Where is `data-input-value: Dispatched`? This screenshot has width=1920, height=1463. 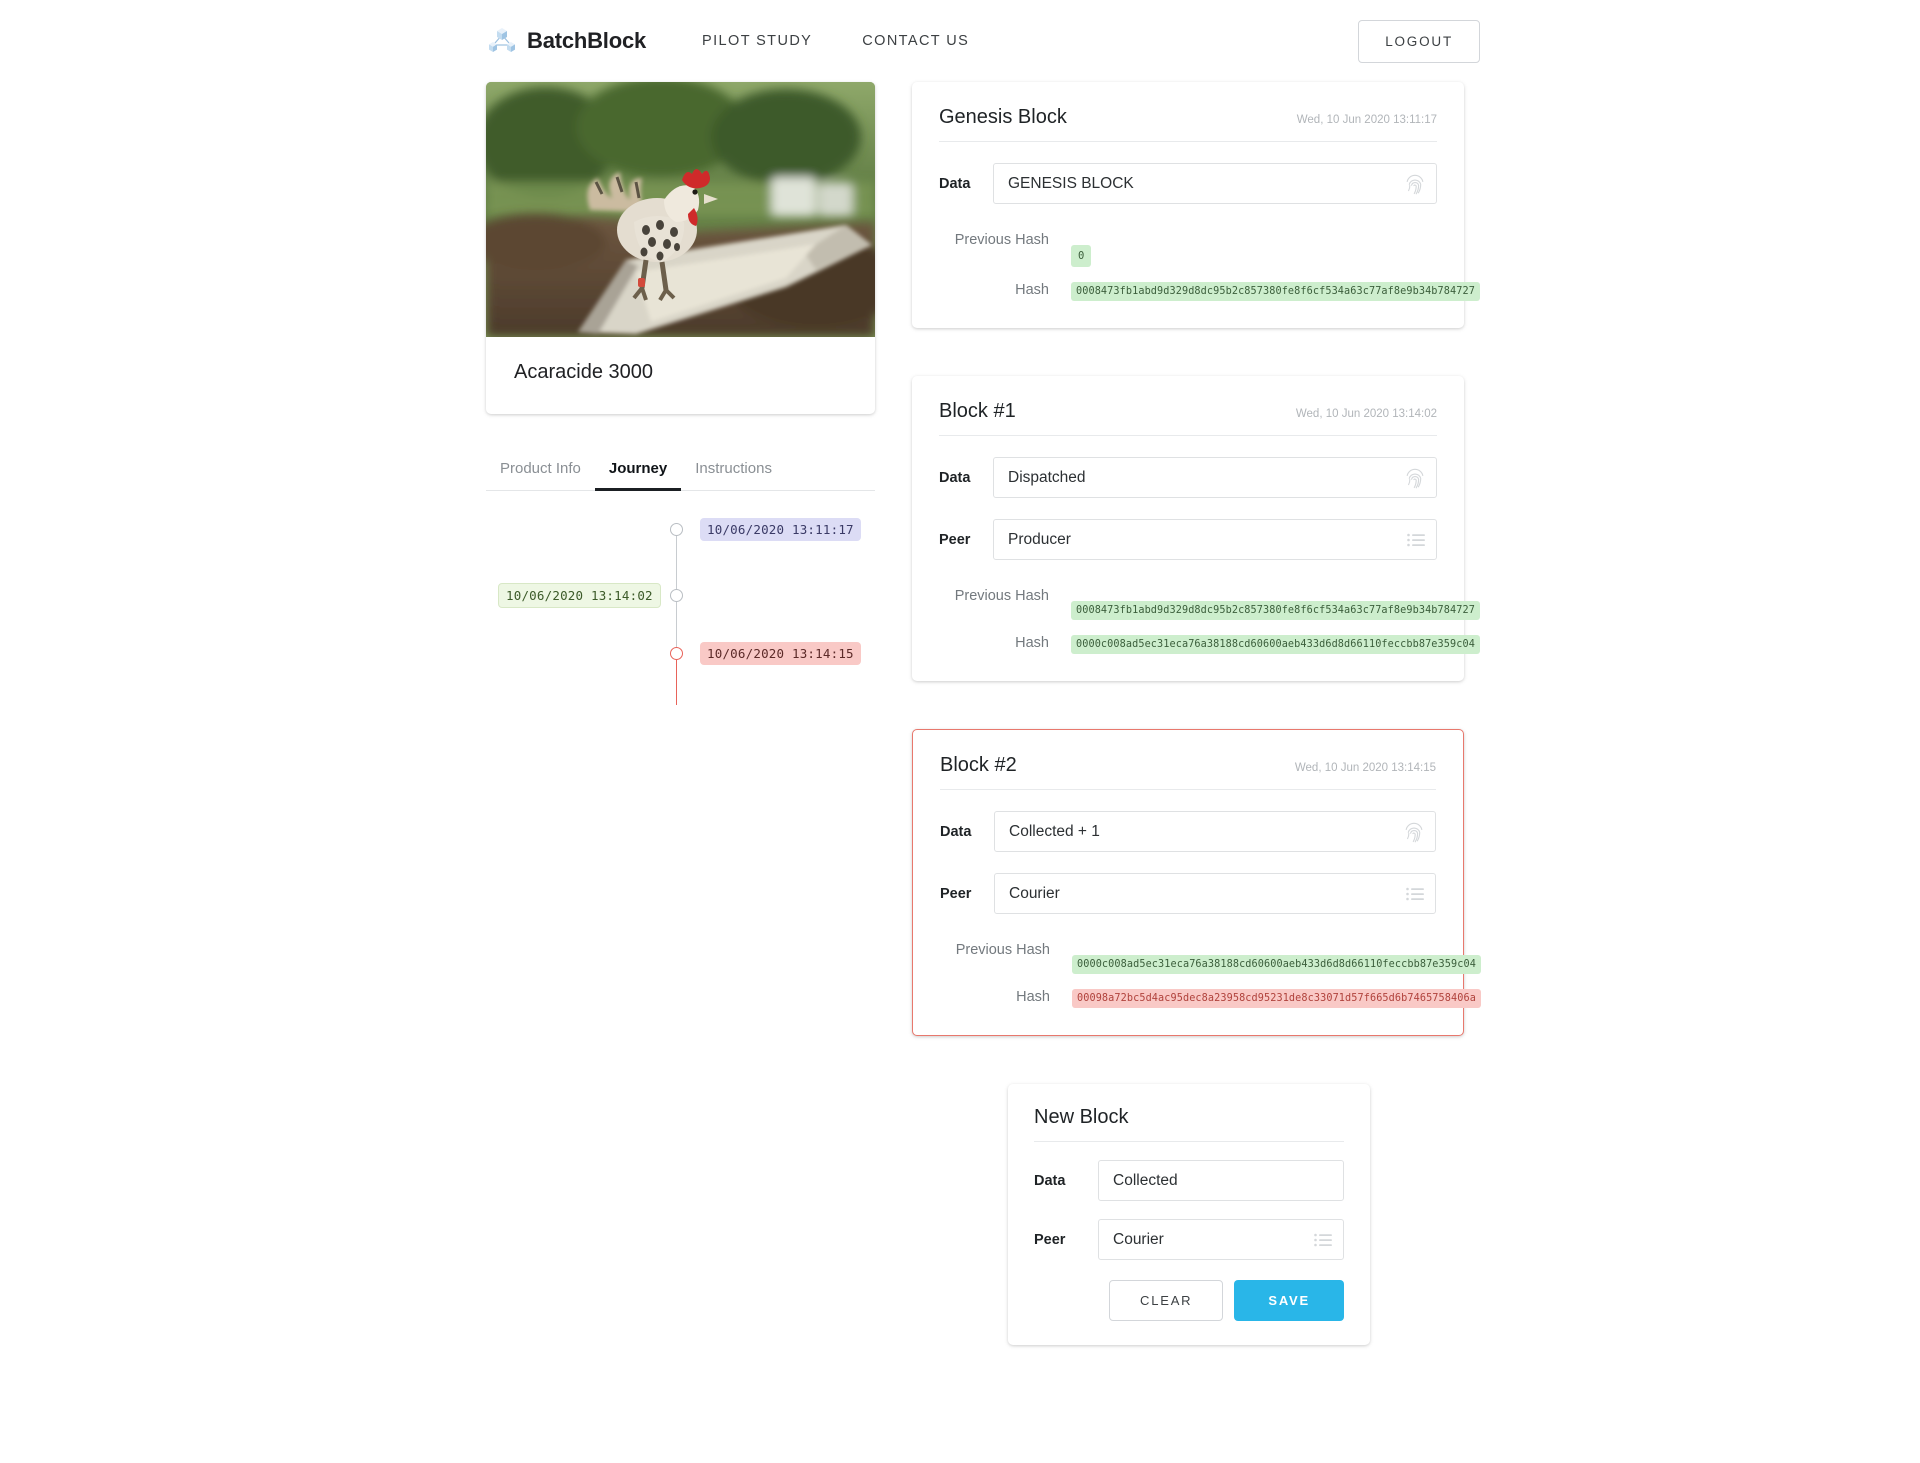 data-input-value: Dispatched is located at coordinates (1047, 477).